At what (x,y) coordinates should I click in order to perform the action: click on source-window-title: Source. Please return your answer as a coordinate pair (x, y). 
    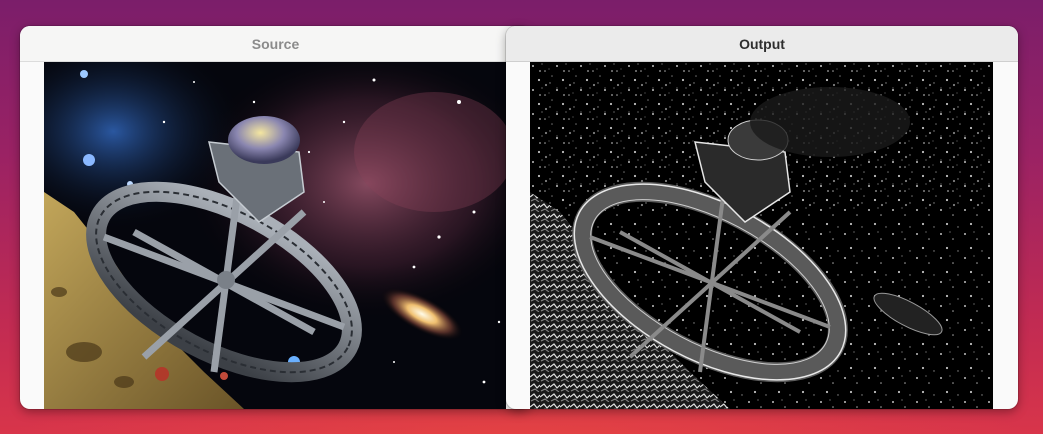
    Looking at the image, I should click on (275, 43).